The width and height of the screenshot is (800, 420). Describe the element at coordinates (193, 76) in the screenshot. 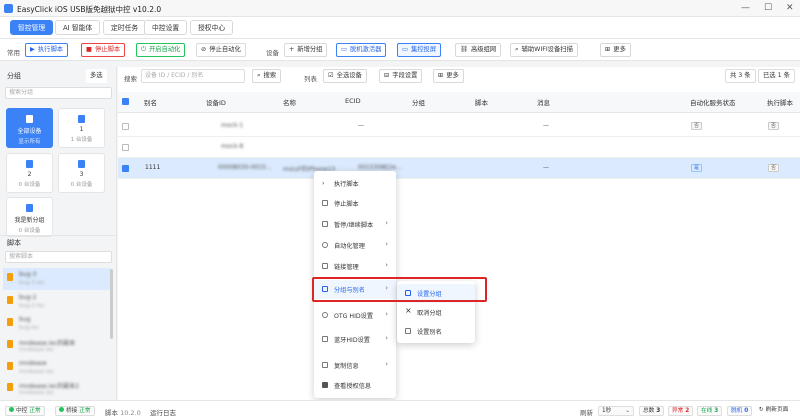

I see `device-search-input: 设备 ID / ECID / 别名` at that location.